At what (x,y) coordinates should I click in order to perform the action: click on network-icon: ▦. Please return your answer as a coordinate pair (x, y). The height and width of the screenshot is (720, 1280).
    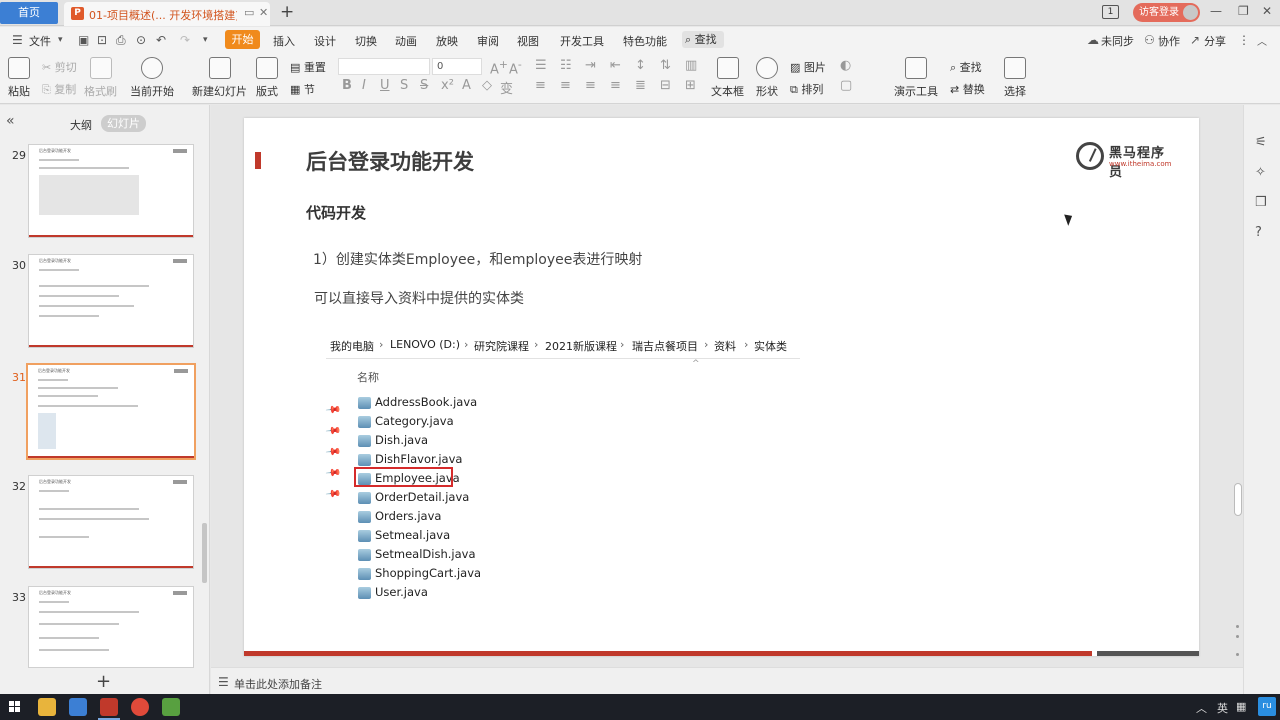
    Looking at the image, I should click on (1241, 706).